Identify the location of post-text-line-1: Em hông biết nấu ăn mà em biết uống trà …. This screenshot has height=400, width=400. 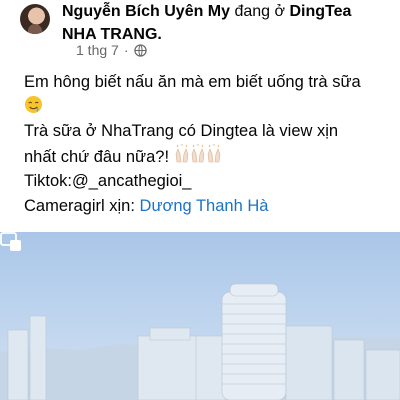
(192, 82).